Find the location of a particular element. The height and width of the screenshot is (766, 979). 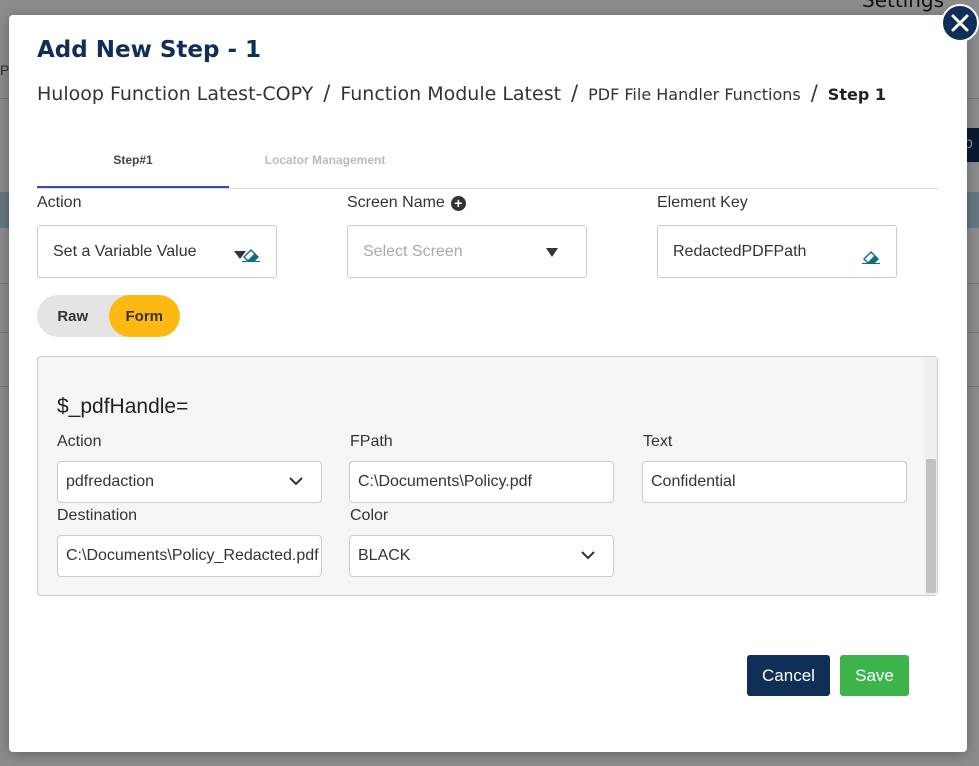

breadcrumb-current: Step 1 is located at coordinates (856, 94).